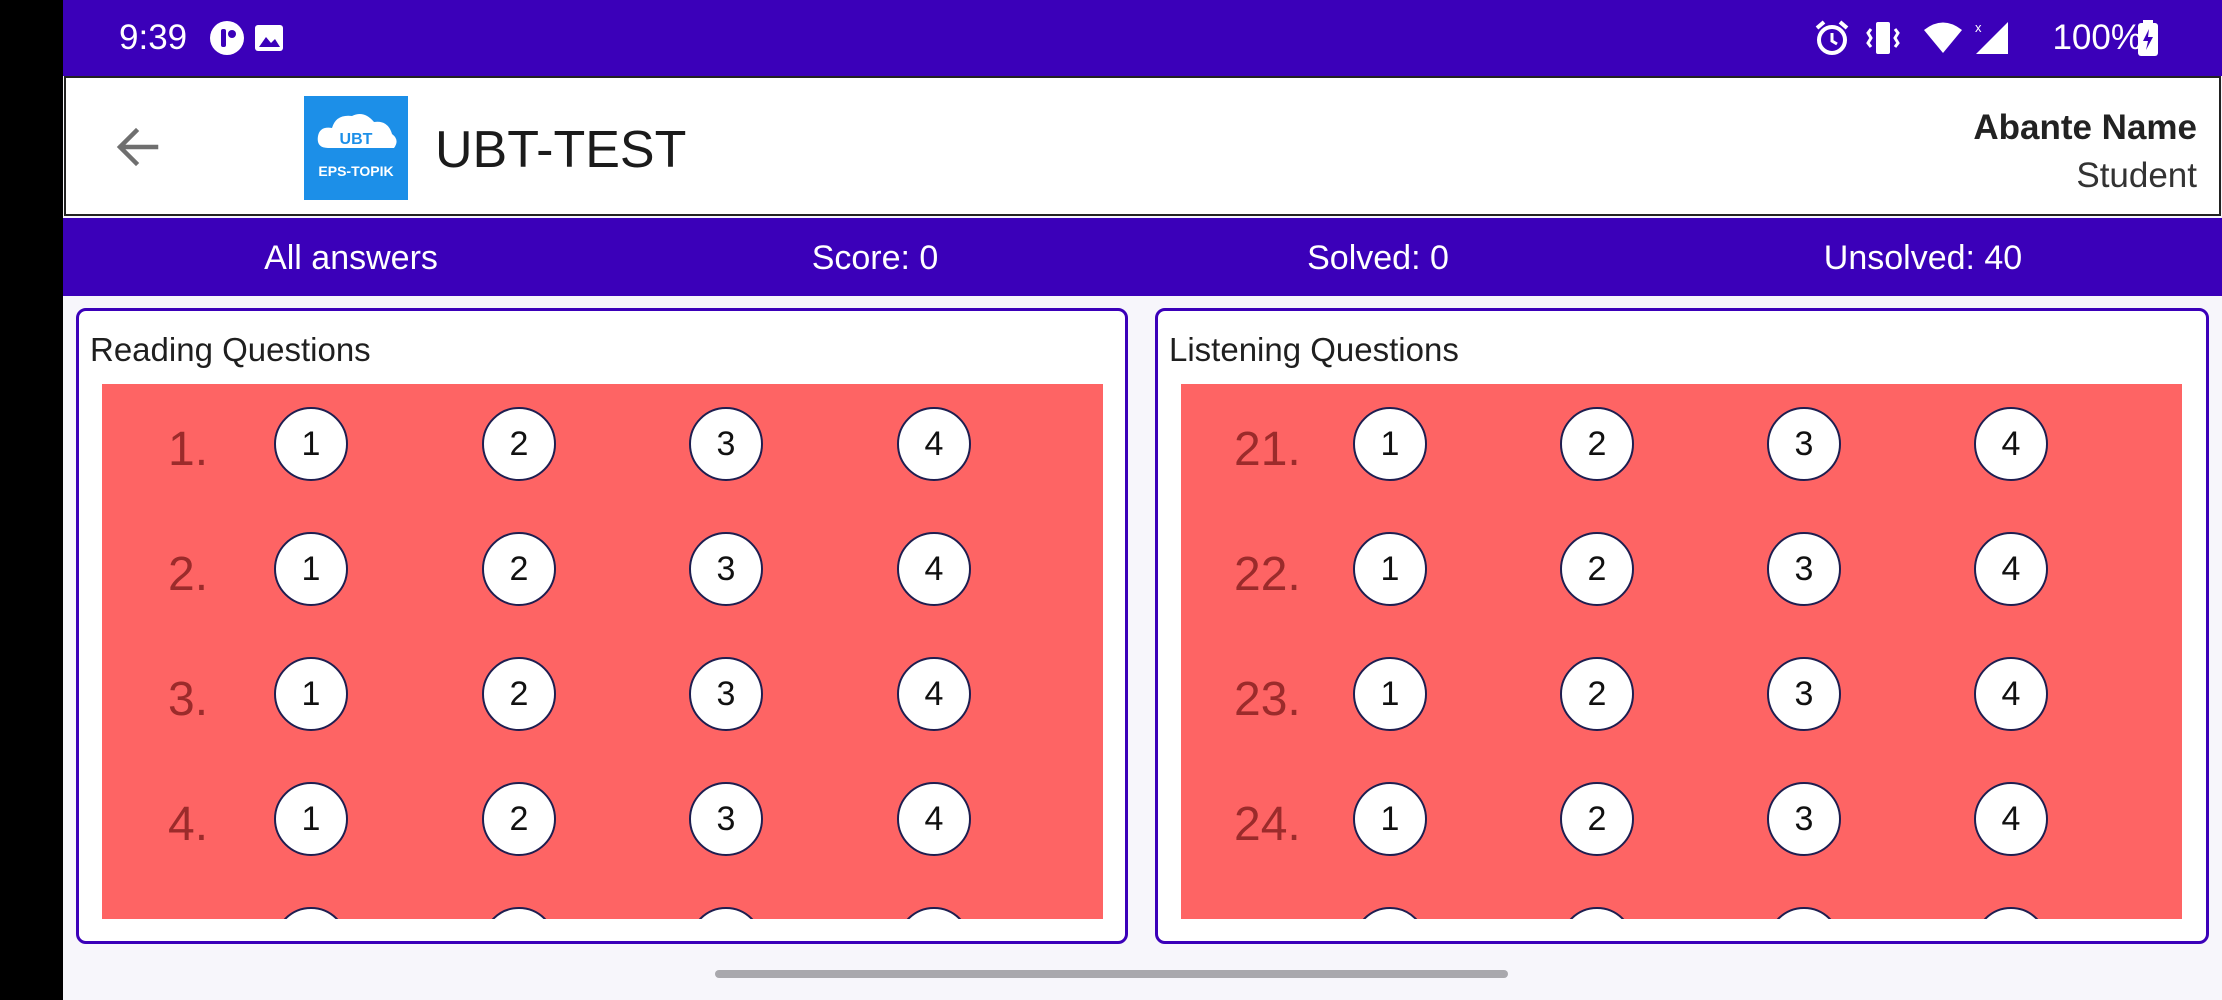 This screenshot has width=2222, height=1000. I want to click on app-notification-icon, so click(227, 38).